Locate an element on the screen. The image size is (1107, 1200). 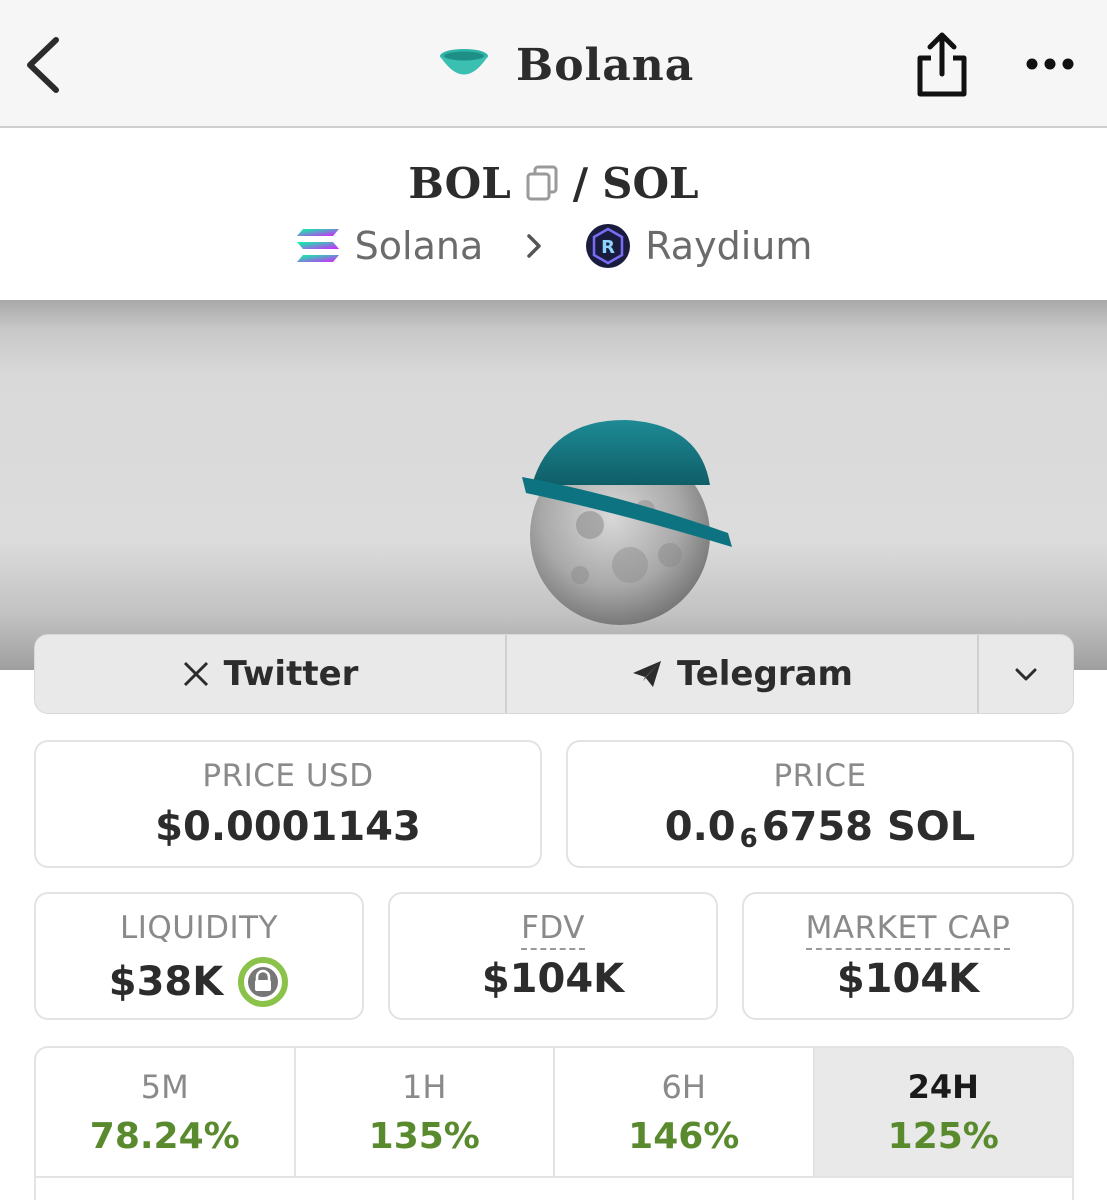
liquidity-label: LIQUIDITY is located at coordinates (199, 928).